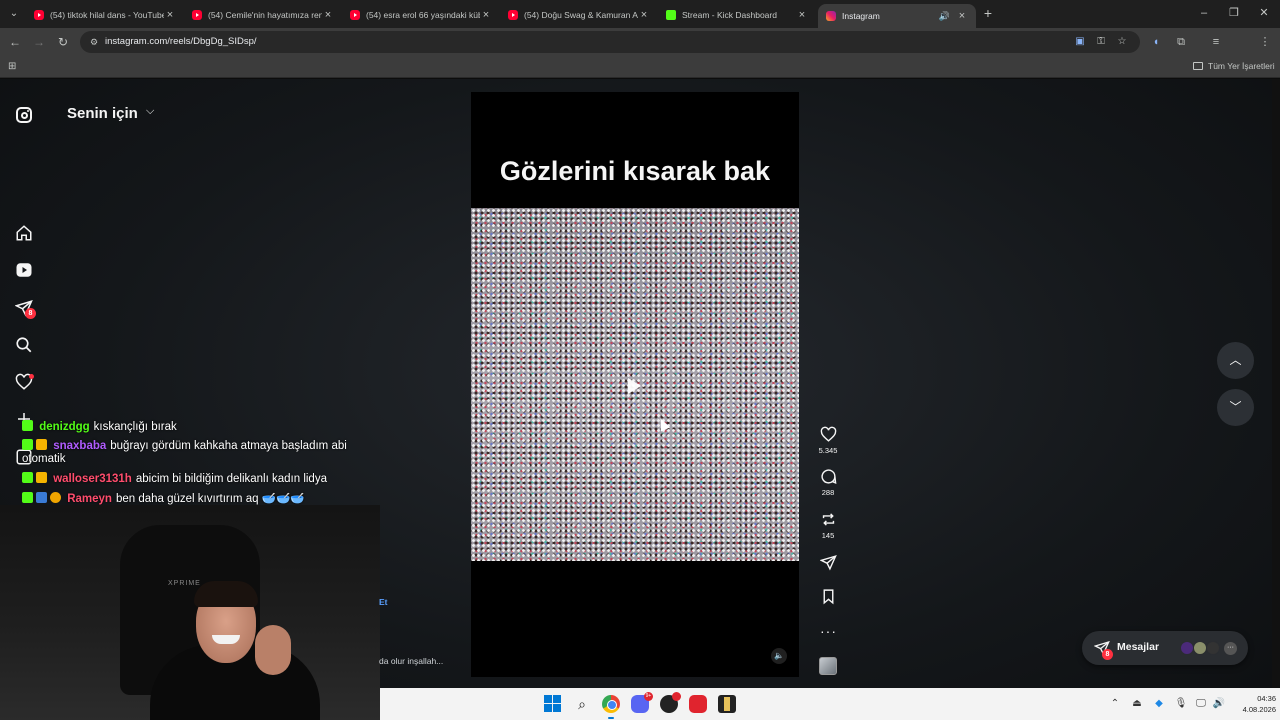 The width and height of the screenshot is (1280, 720). Describe the element at coordinates (1265, 42) in the screenshot. I see `menu-kebab-icon: ⋮` at that location.